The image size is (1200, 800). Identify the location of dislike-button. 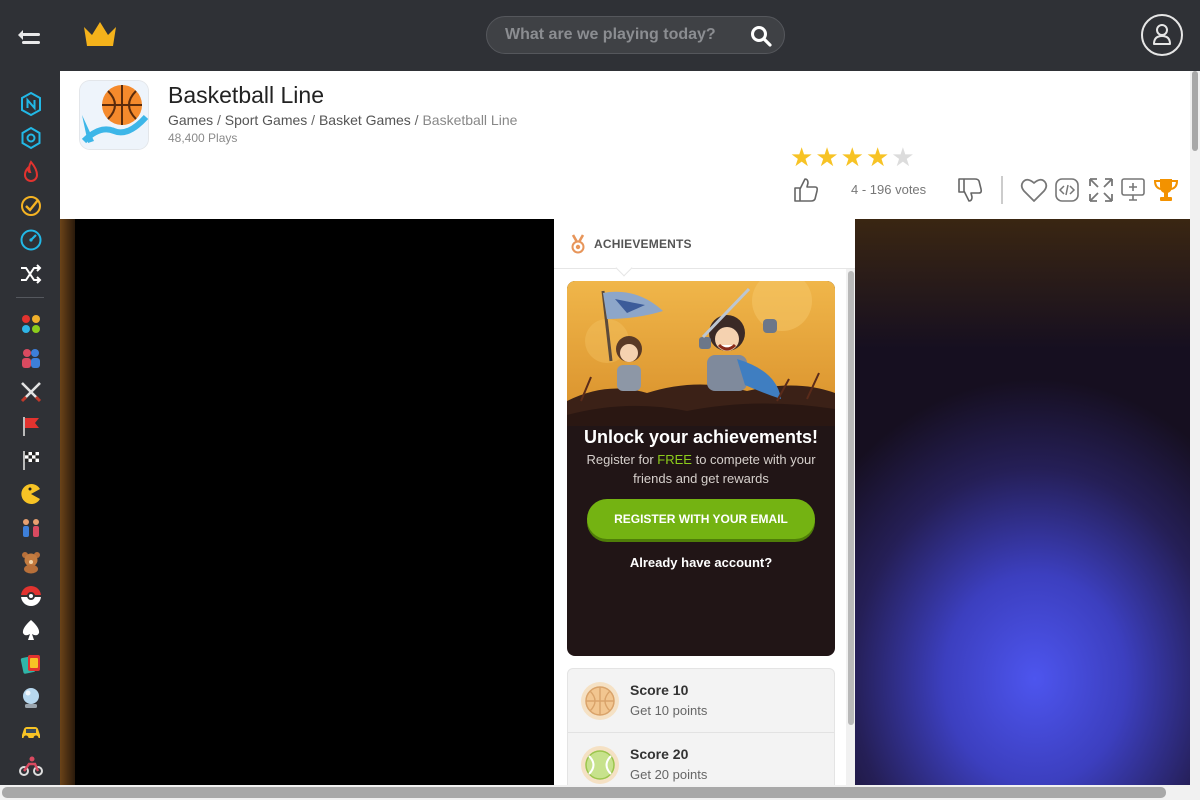
(970, 192).